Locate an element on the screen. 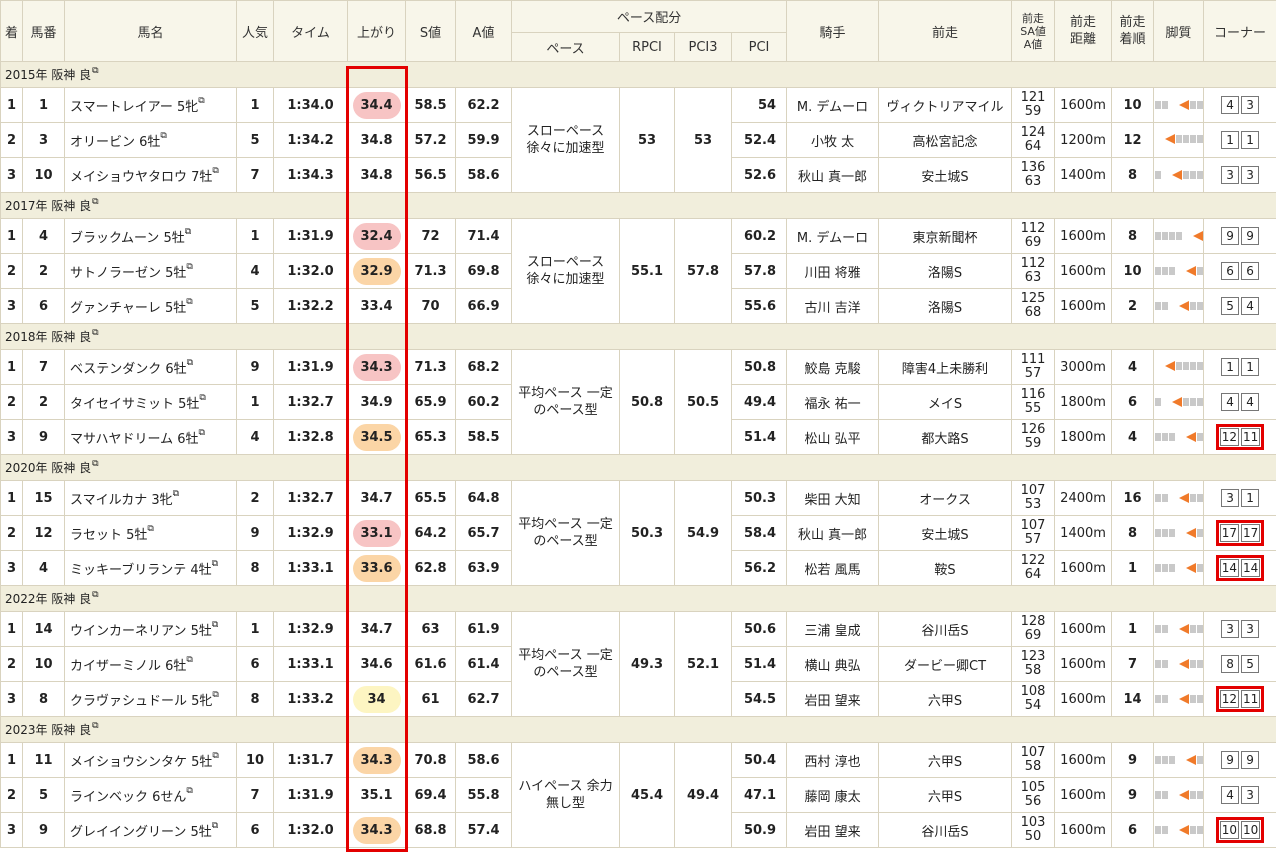  horse-name-link: グレイイングリーン 5牡 is located at coordinates (141, 832).